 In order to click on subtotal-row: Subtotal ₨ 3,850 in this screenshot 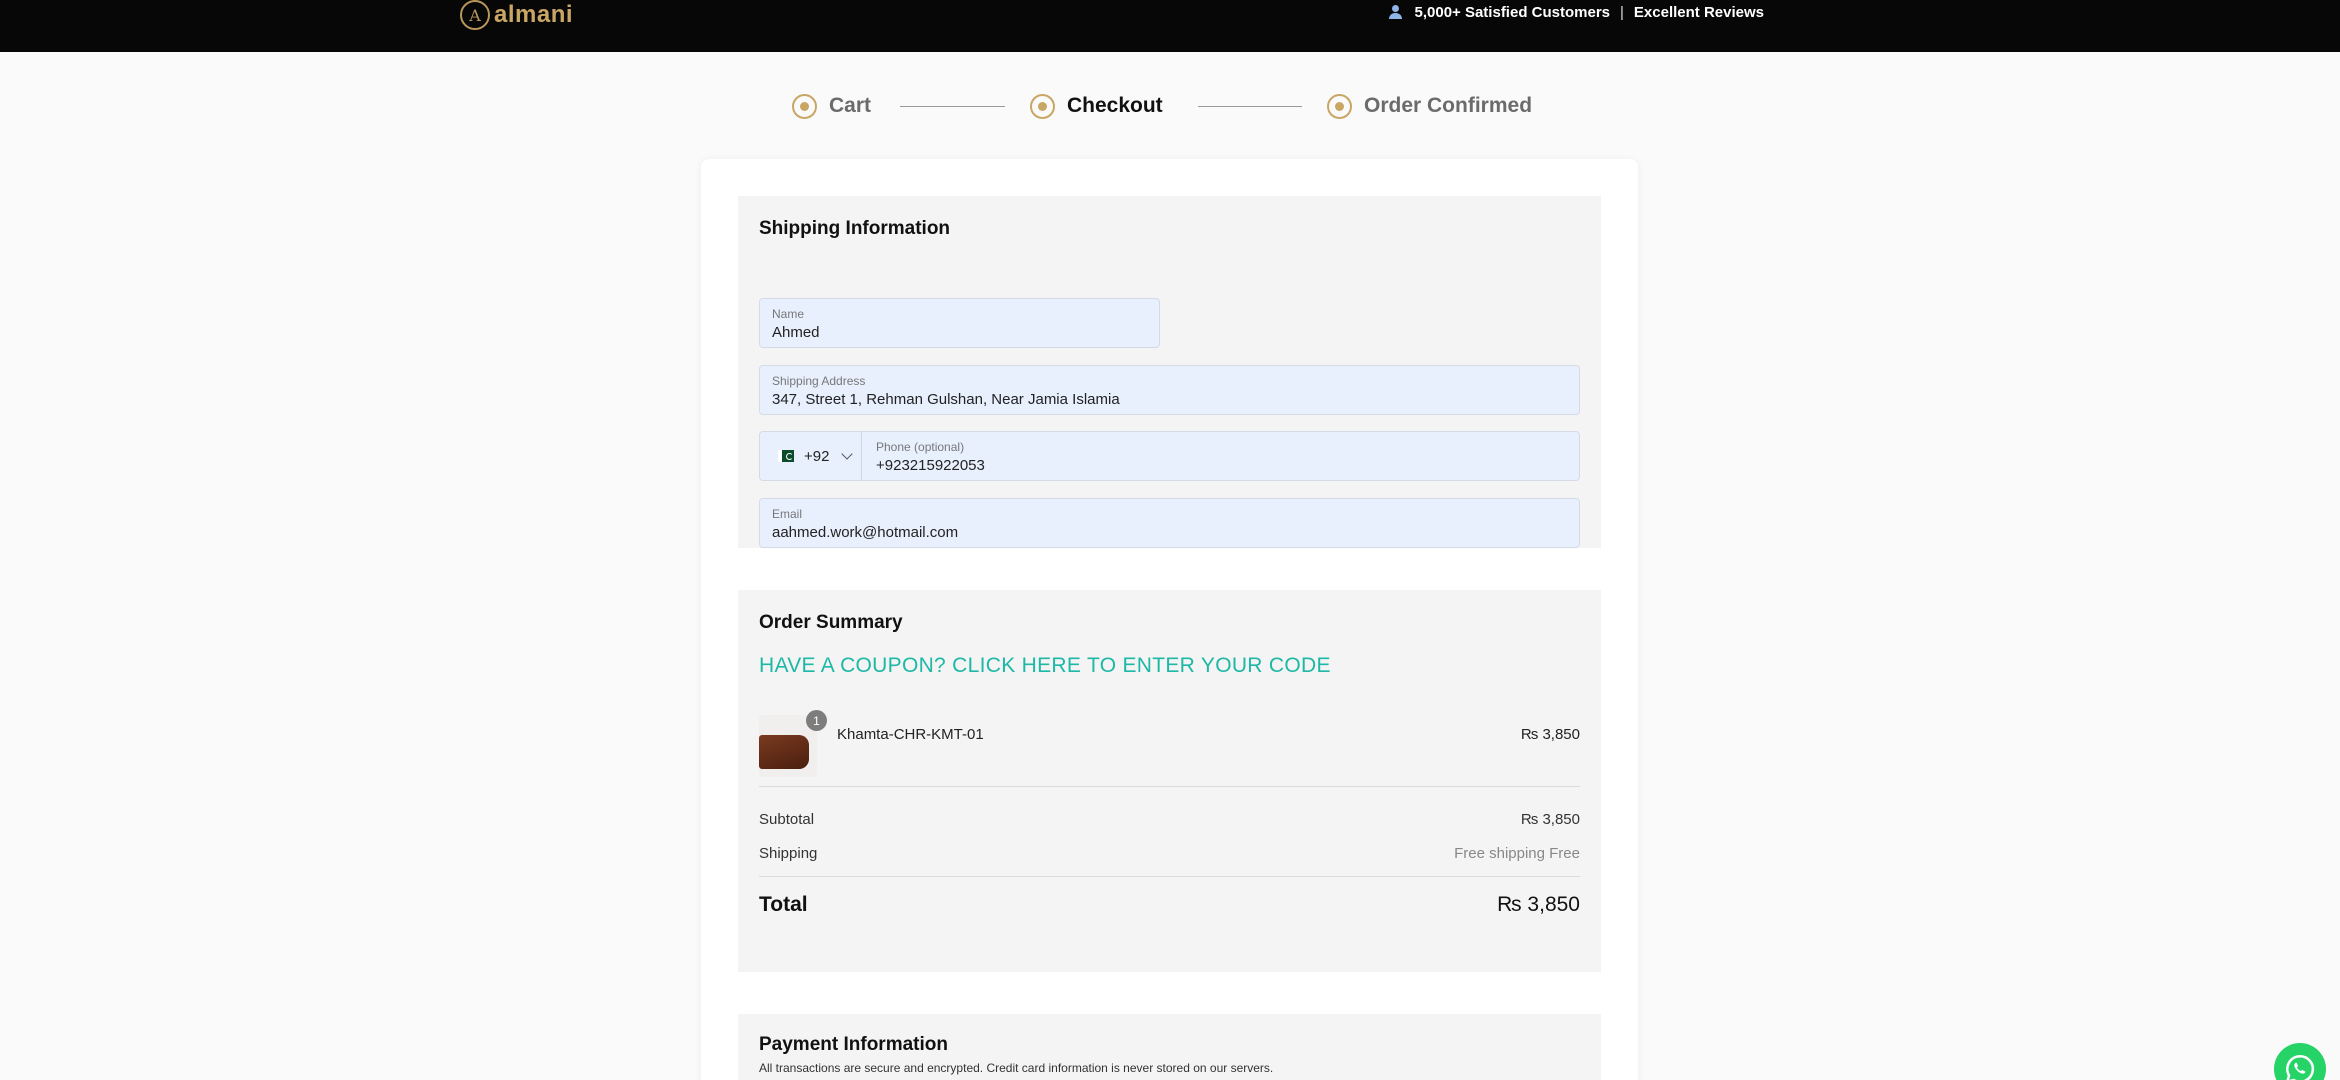, I will do `click(1169, 819)`.